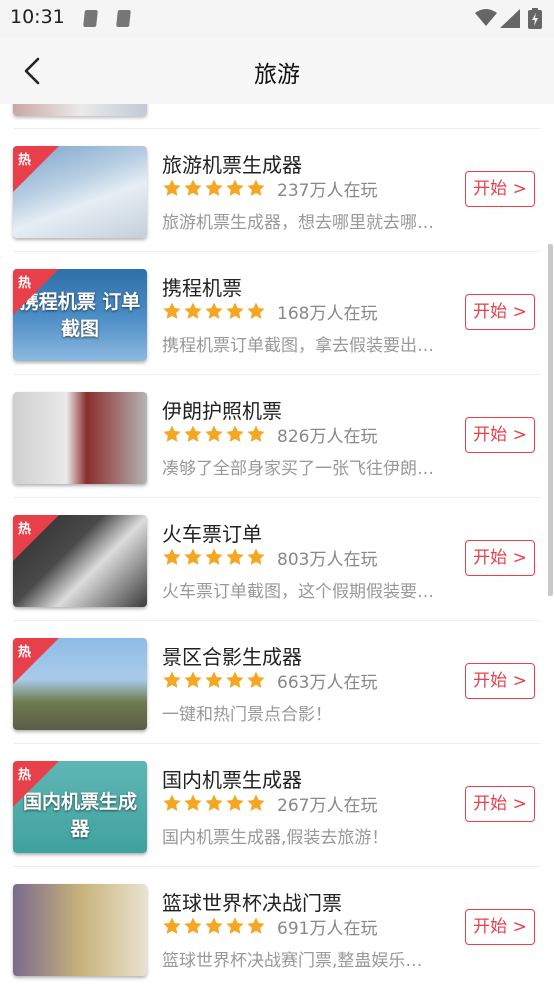 The height and width of the screenshot is (985, 554). What do you see at coordinates (37, 17) in the screenshot?
I see `status-time: 10:31` at bounding box center [37, 17].